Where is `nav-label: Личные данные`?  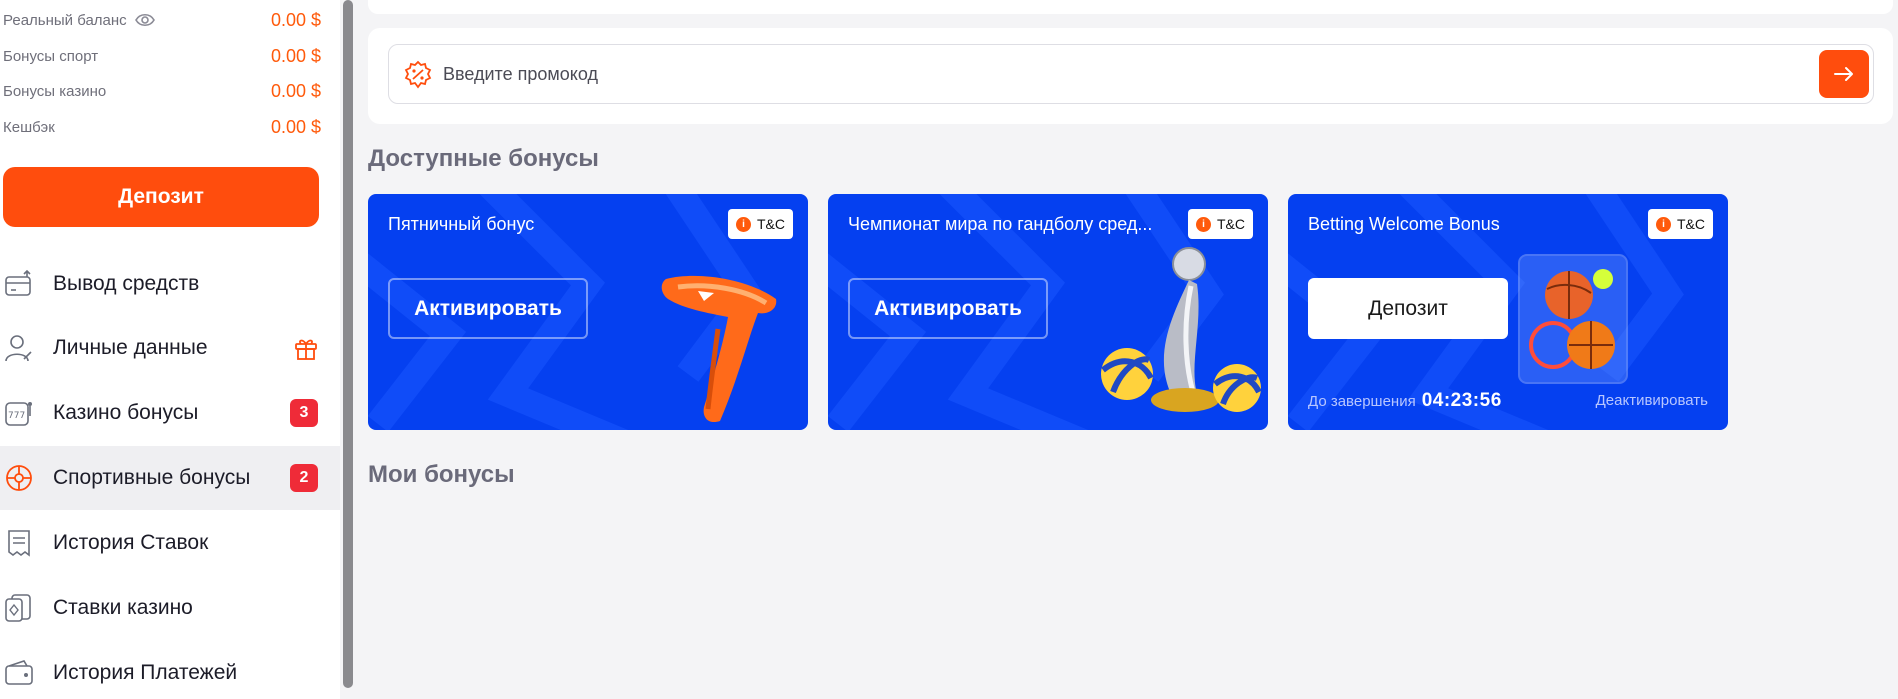 nav-label: Личные данные is located at coordinates (130, 347).